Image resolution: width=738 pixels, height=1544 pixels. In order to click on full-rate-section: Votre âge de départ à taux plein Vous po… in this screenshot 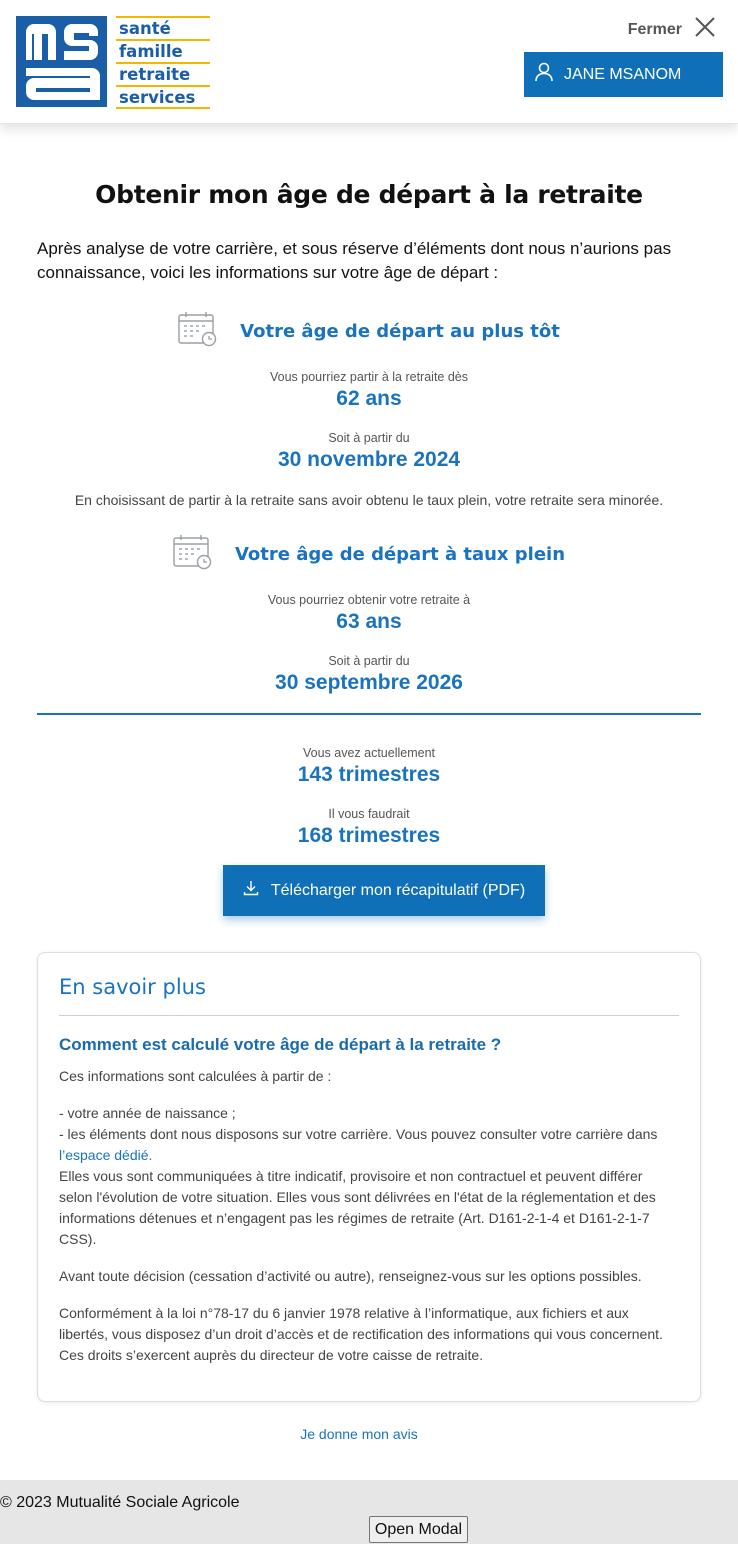, I will do `click(369, 614)`.